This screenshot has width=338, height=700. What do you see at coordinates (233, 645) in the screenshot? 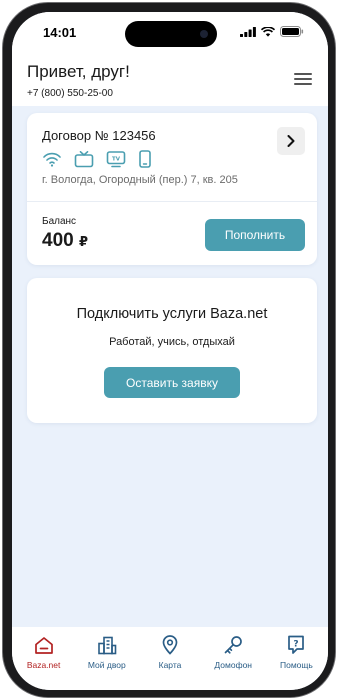
I see `key-icon` at bounding box center [233, 645].